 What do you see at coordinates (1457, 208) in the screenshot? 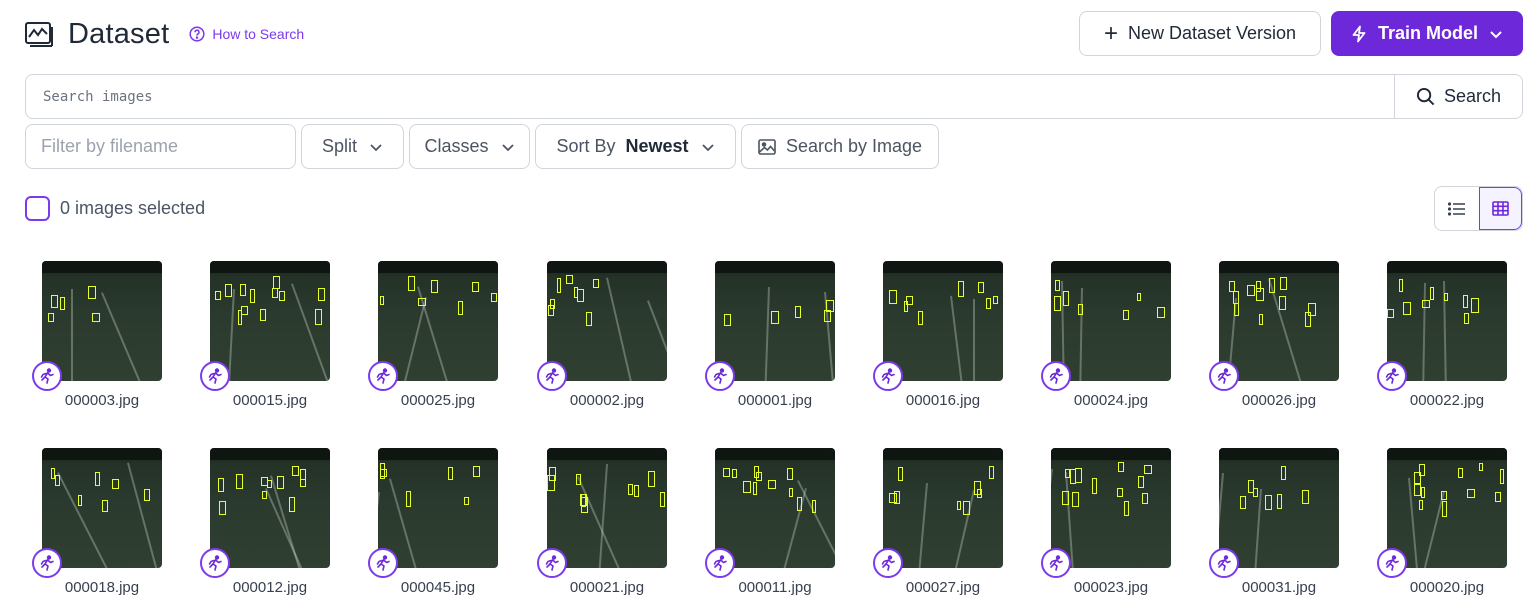
I see `list-view-button` at bounding box center [1457, 208].